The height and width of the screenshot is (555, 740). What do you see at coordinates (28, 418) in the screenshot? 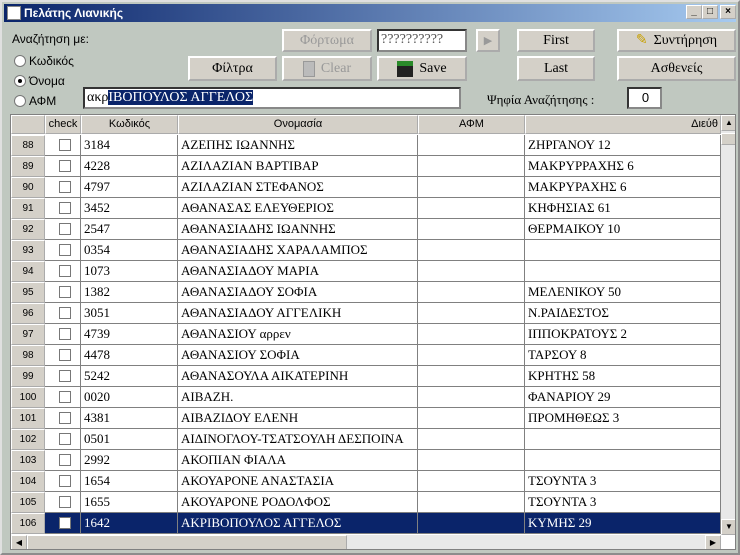
I see `row-number: 101` at bounding box center [28, 418].